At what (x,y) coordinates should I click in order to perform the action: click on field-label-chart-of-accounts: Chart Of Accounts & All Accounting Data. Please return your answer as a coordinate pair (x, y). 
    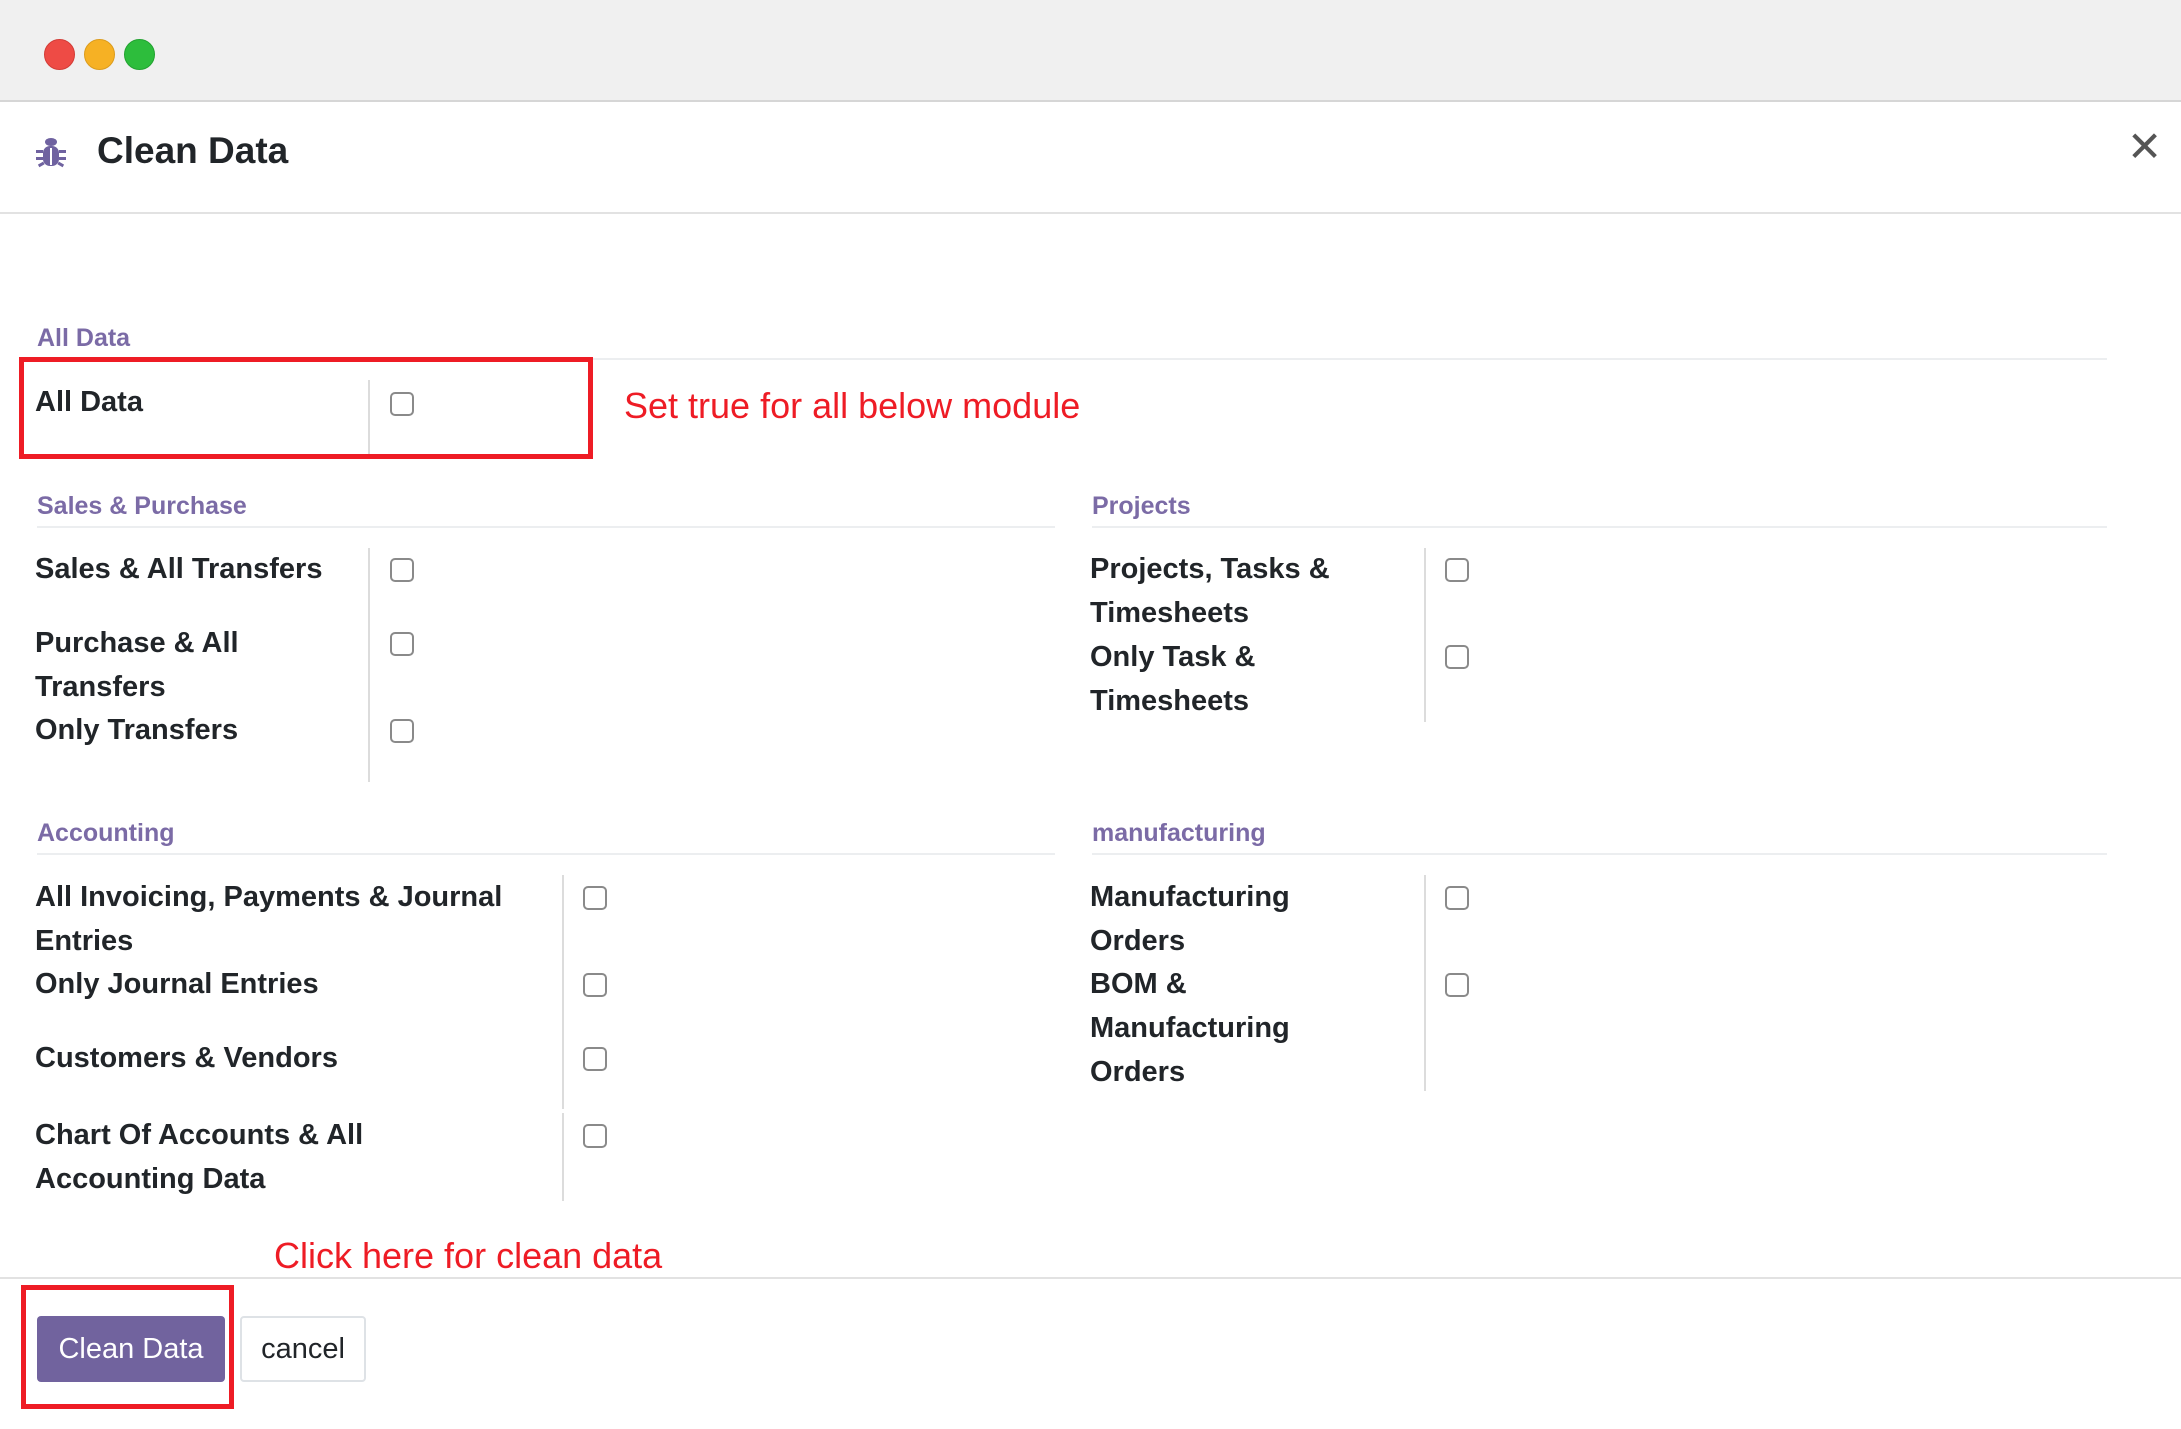
    Looking at the image, I should click on (199, 1157).